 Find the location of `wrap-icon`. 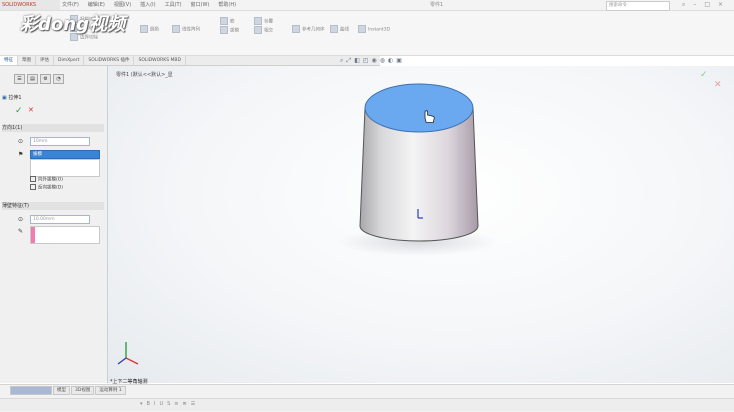

wrap-icon is located at coordinates (258, 21).